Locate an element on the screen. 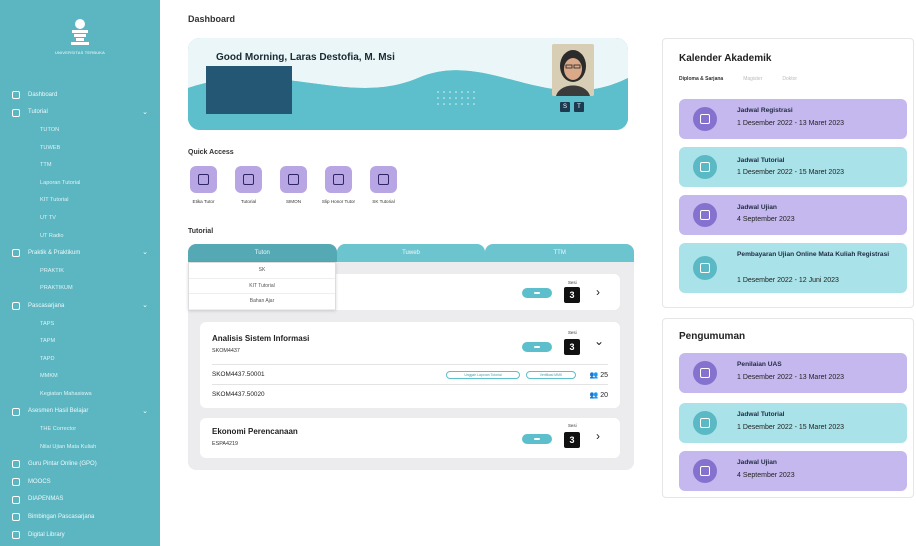  chat-icon is located at coordinates (16, 517).